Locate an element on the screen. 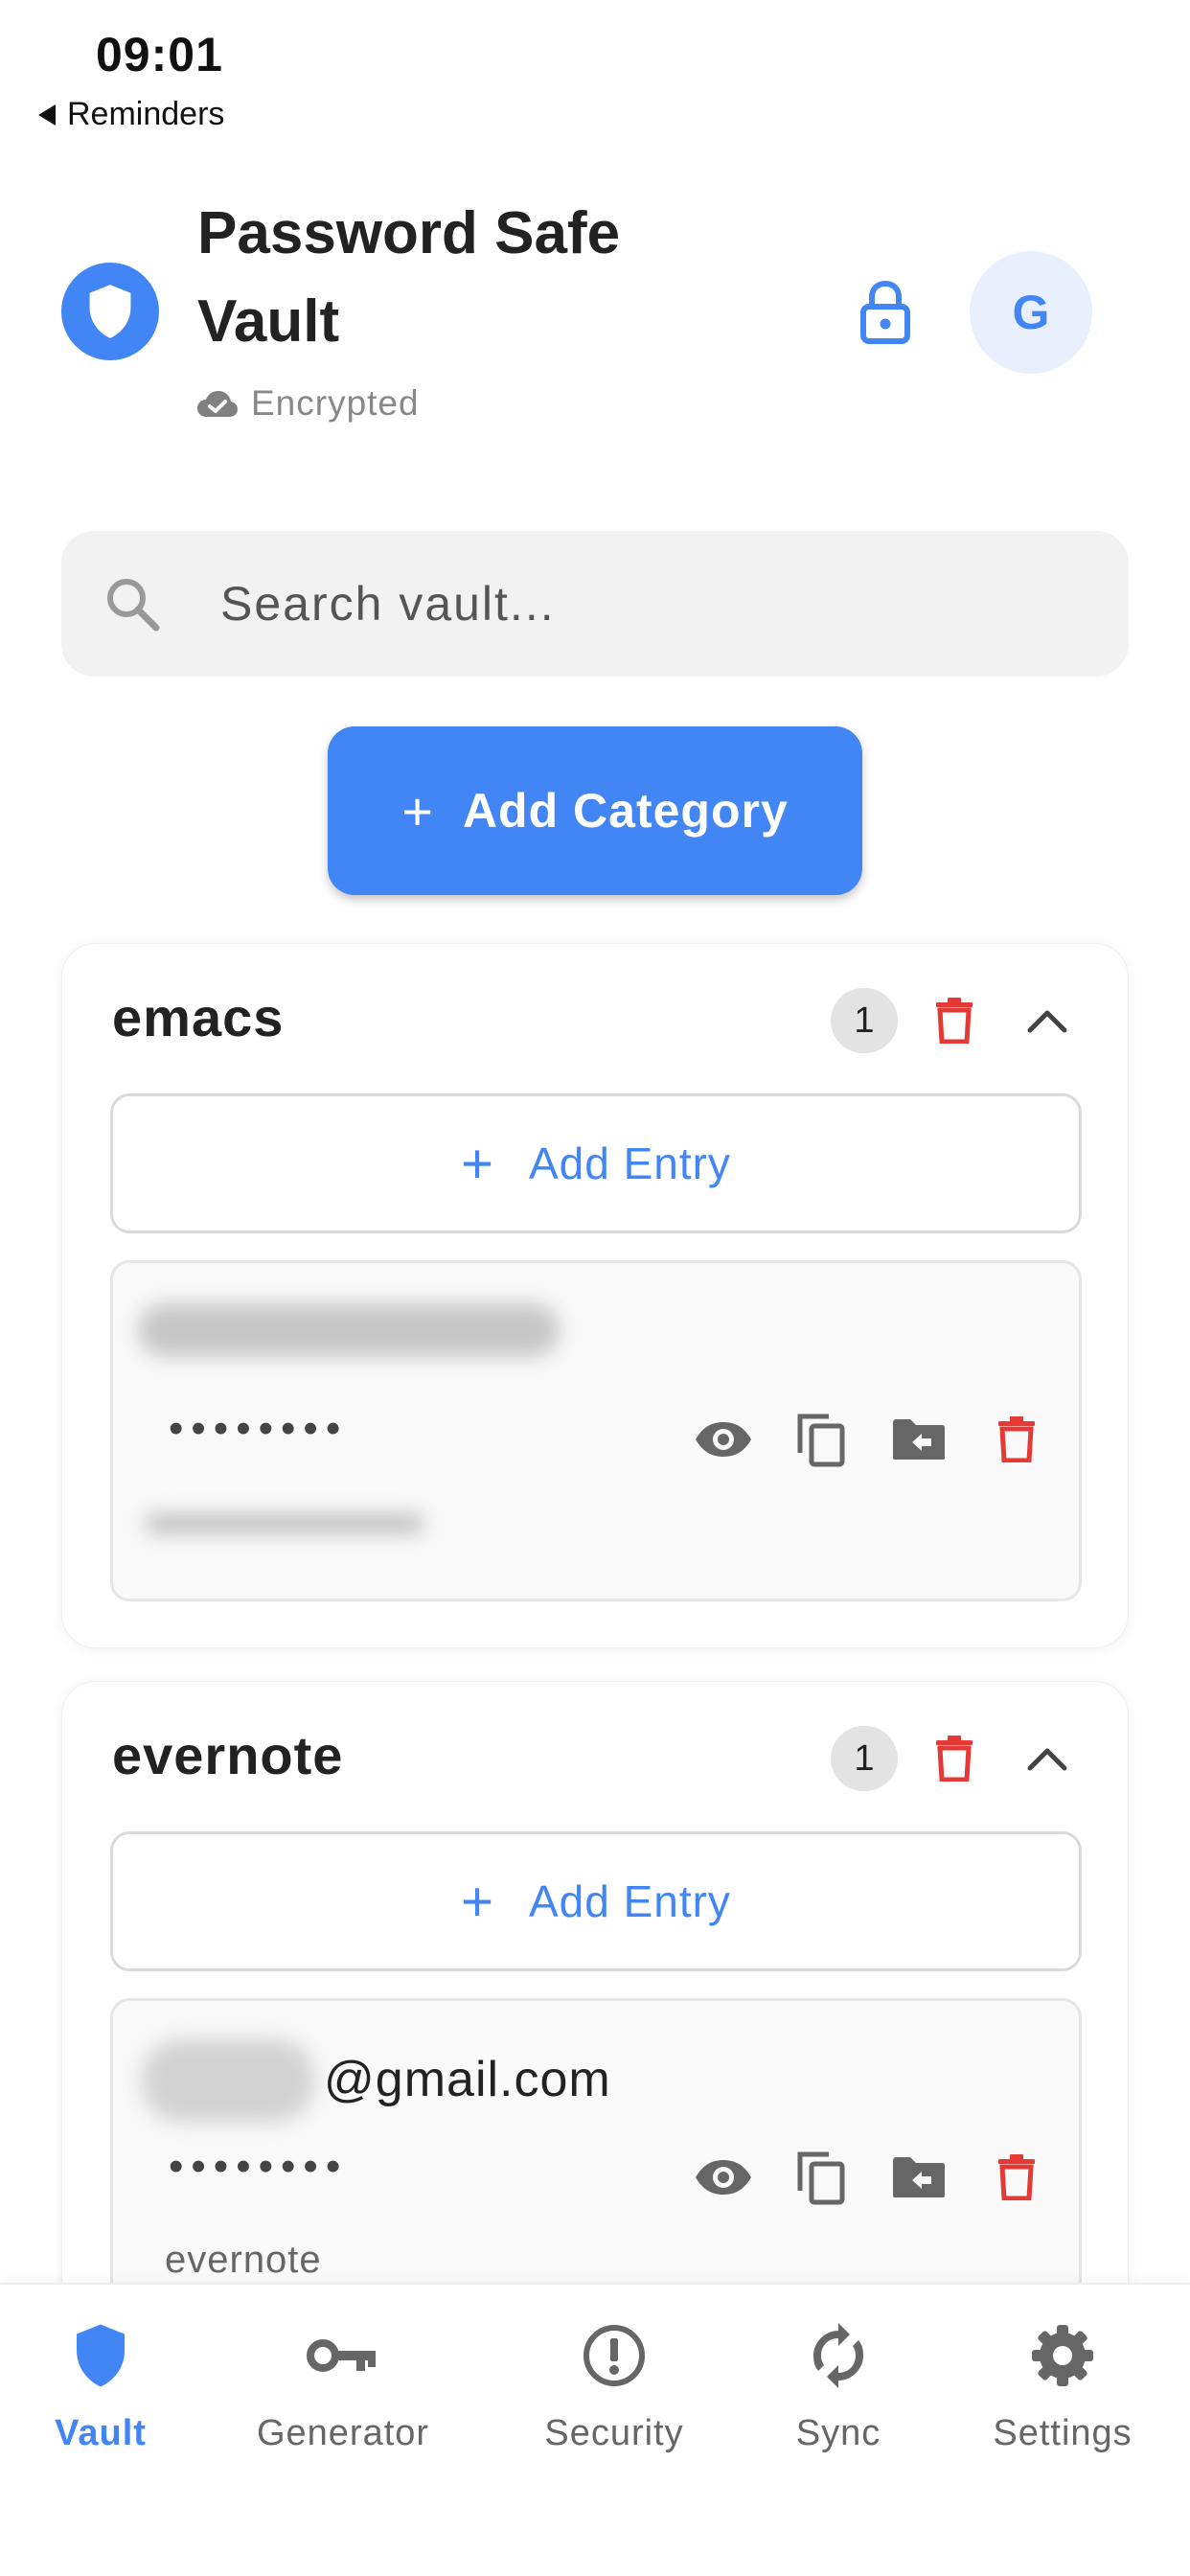 Image resolution: width=1190 pixels, height=2576 pixels. sync-icon is located at coordinates (839, 2355).